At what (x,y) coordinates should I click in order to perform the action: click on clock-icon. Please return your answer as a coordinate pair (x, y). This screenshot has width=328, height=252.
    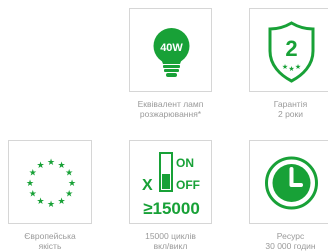
    Looking at the image, I should click on (291, 183).